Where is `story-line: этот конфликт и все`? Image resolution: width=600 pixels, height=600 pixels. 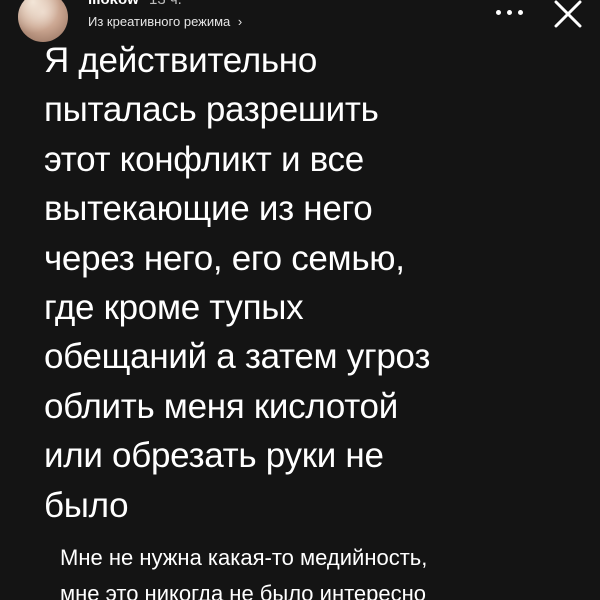
story-line: этот конфликт и все is located at coordinates (204, 159).